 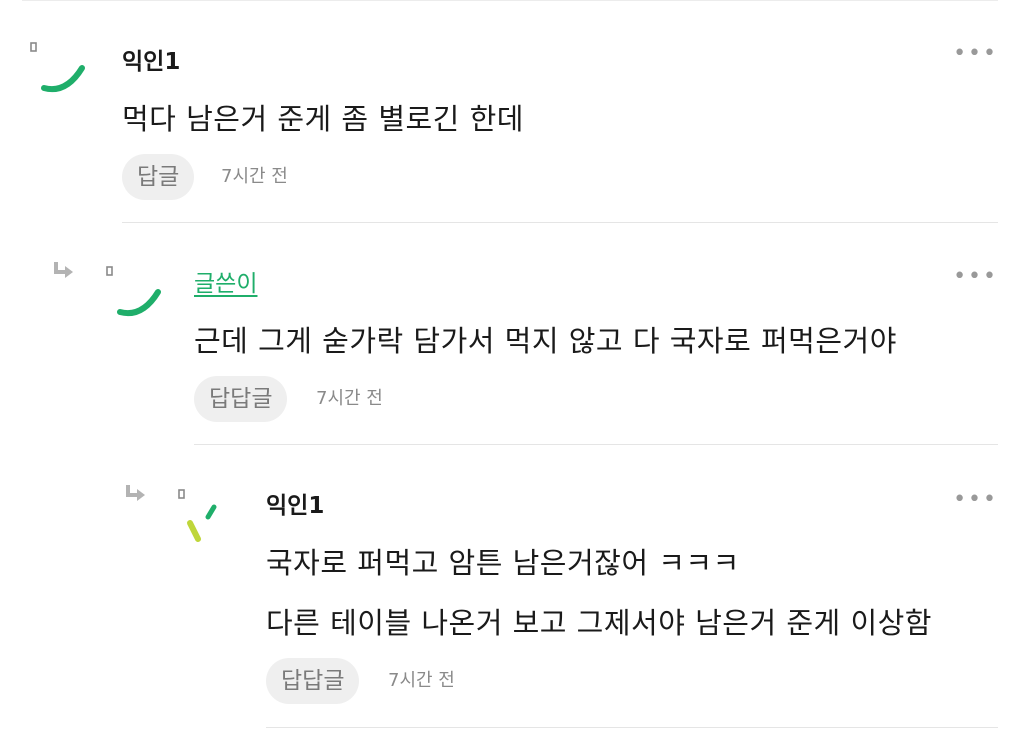 What do you see at coordinates (503, 563) in the screenshot?
I see `comment-text: 국자로 퍼먹고 암튼 남은거잖어 ㅋㅋㅋ` at bounding box center [503, 563].